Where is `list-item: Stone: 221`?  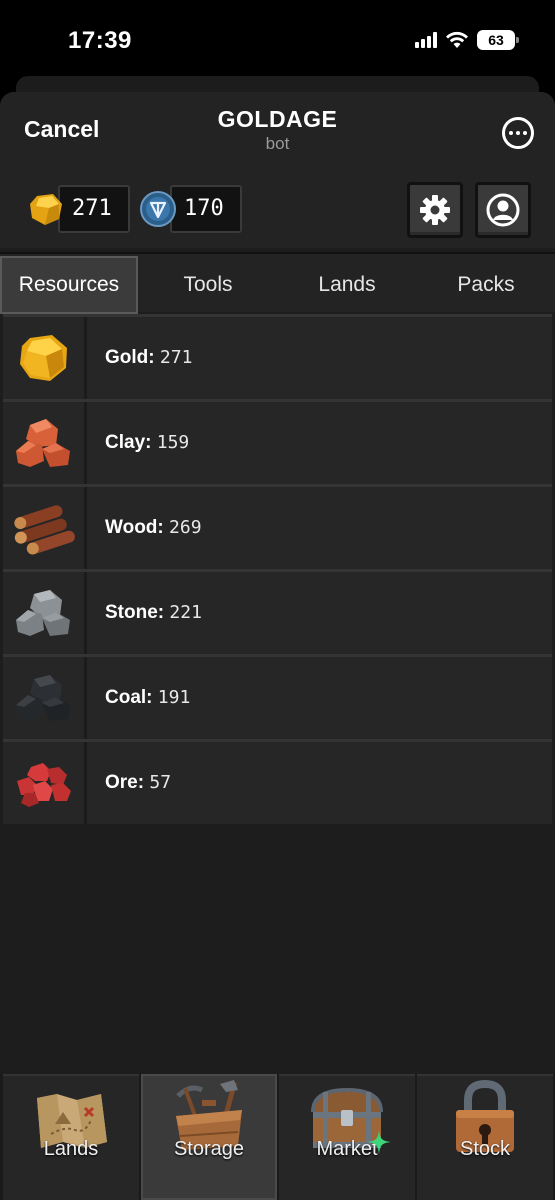 list-item: Stone: 221 is located at coordinates (277, 611).